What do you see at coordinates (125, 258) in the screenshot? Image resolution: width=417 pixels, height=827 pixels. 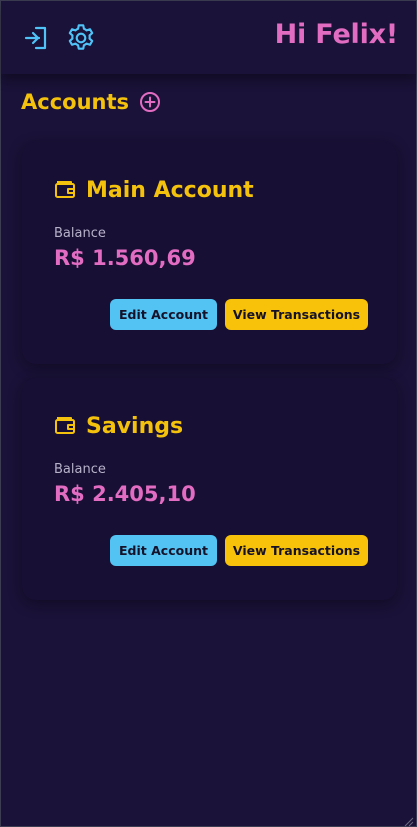 I see `balance-value: R$ 1.560,69` at bounding box center [125, 258].